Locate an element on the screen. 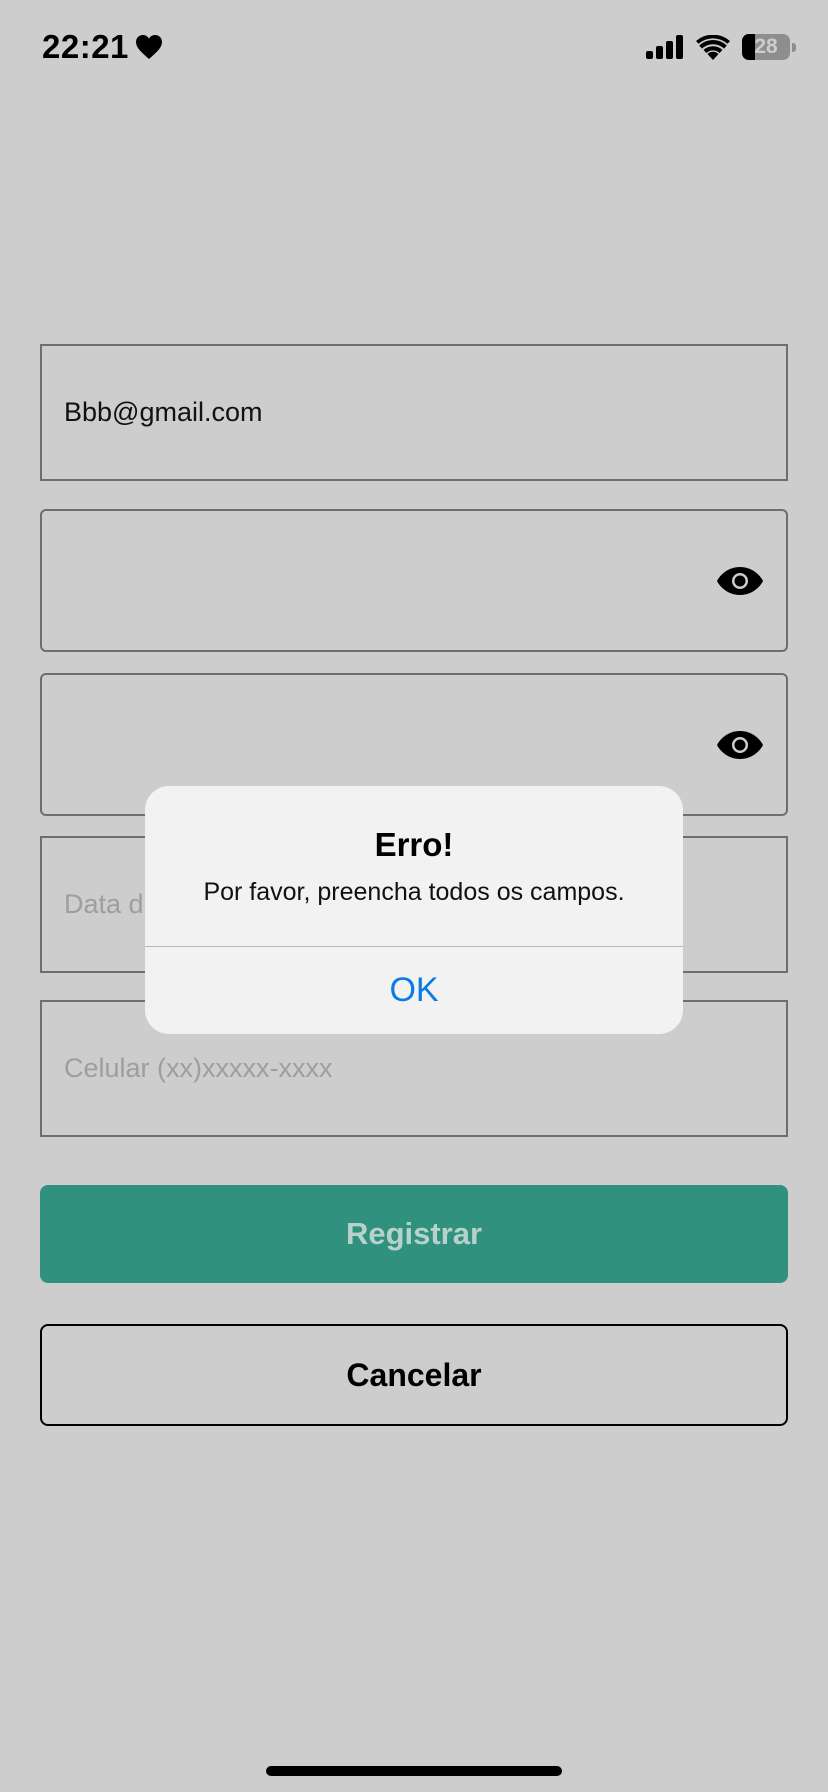 The image size is (828, 1792). status-time: 22:21 is located at coordinates (102, 47).